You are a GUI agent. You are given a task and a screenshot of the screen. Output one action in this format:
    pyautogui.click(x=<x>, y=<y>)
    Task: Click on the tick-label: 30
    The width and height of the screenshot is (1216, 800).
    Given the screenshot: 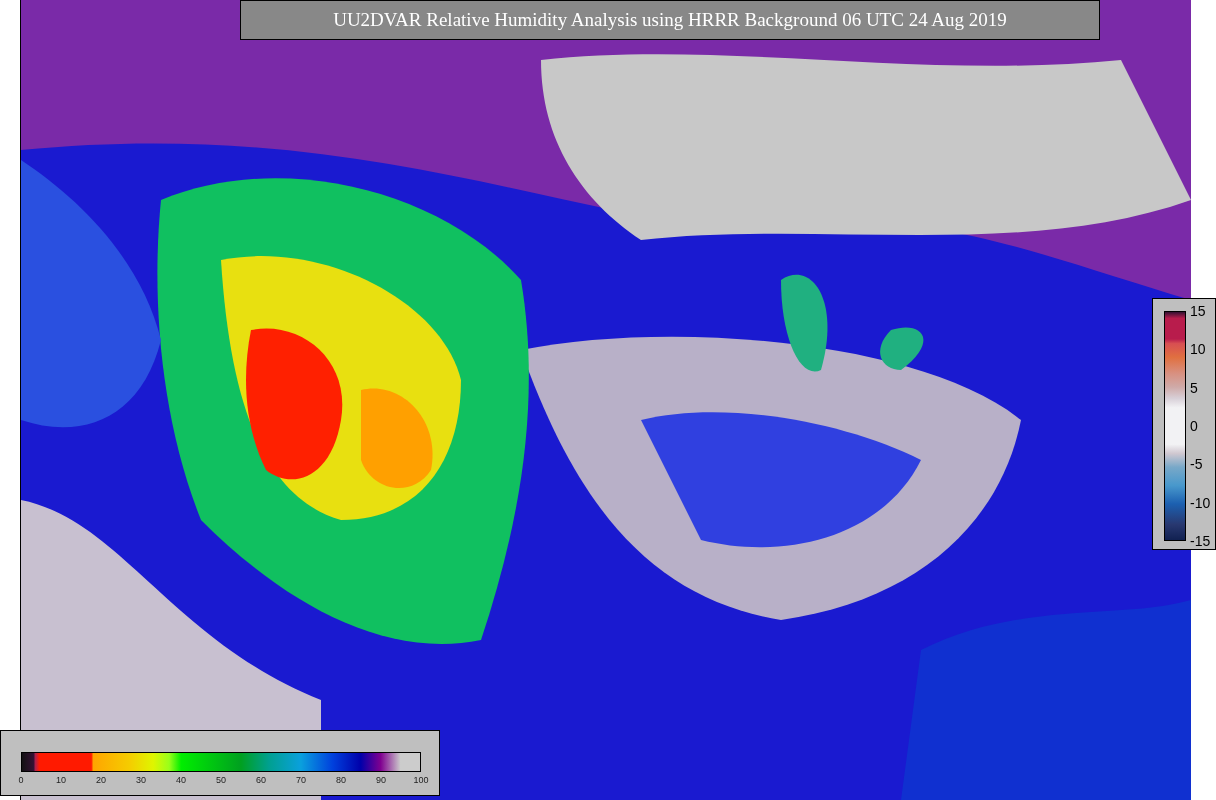 What is the action you would take?
    pyautogui.click(x=141, y=780)
    